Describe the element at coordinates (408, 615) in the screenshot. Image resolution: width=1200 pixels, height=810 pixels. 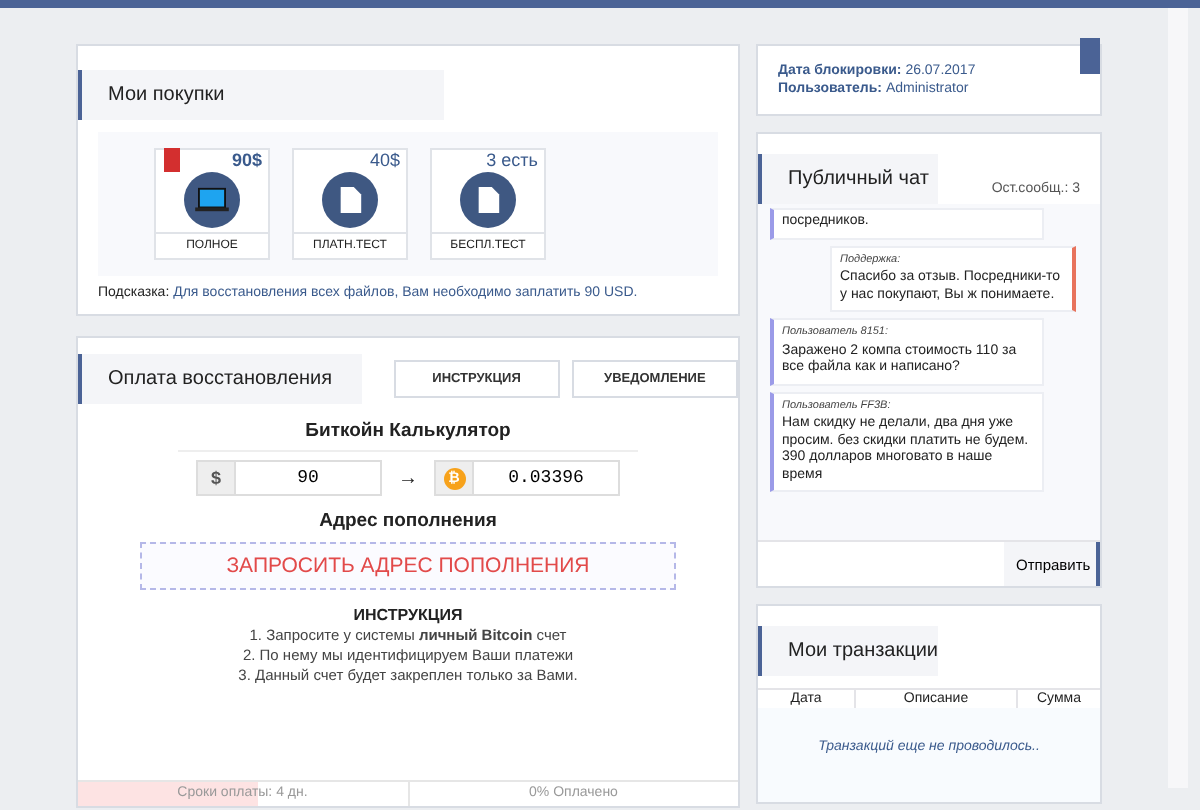
I see `instruction-title: ИНСТРУКЦИЯ` at that location.